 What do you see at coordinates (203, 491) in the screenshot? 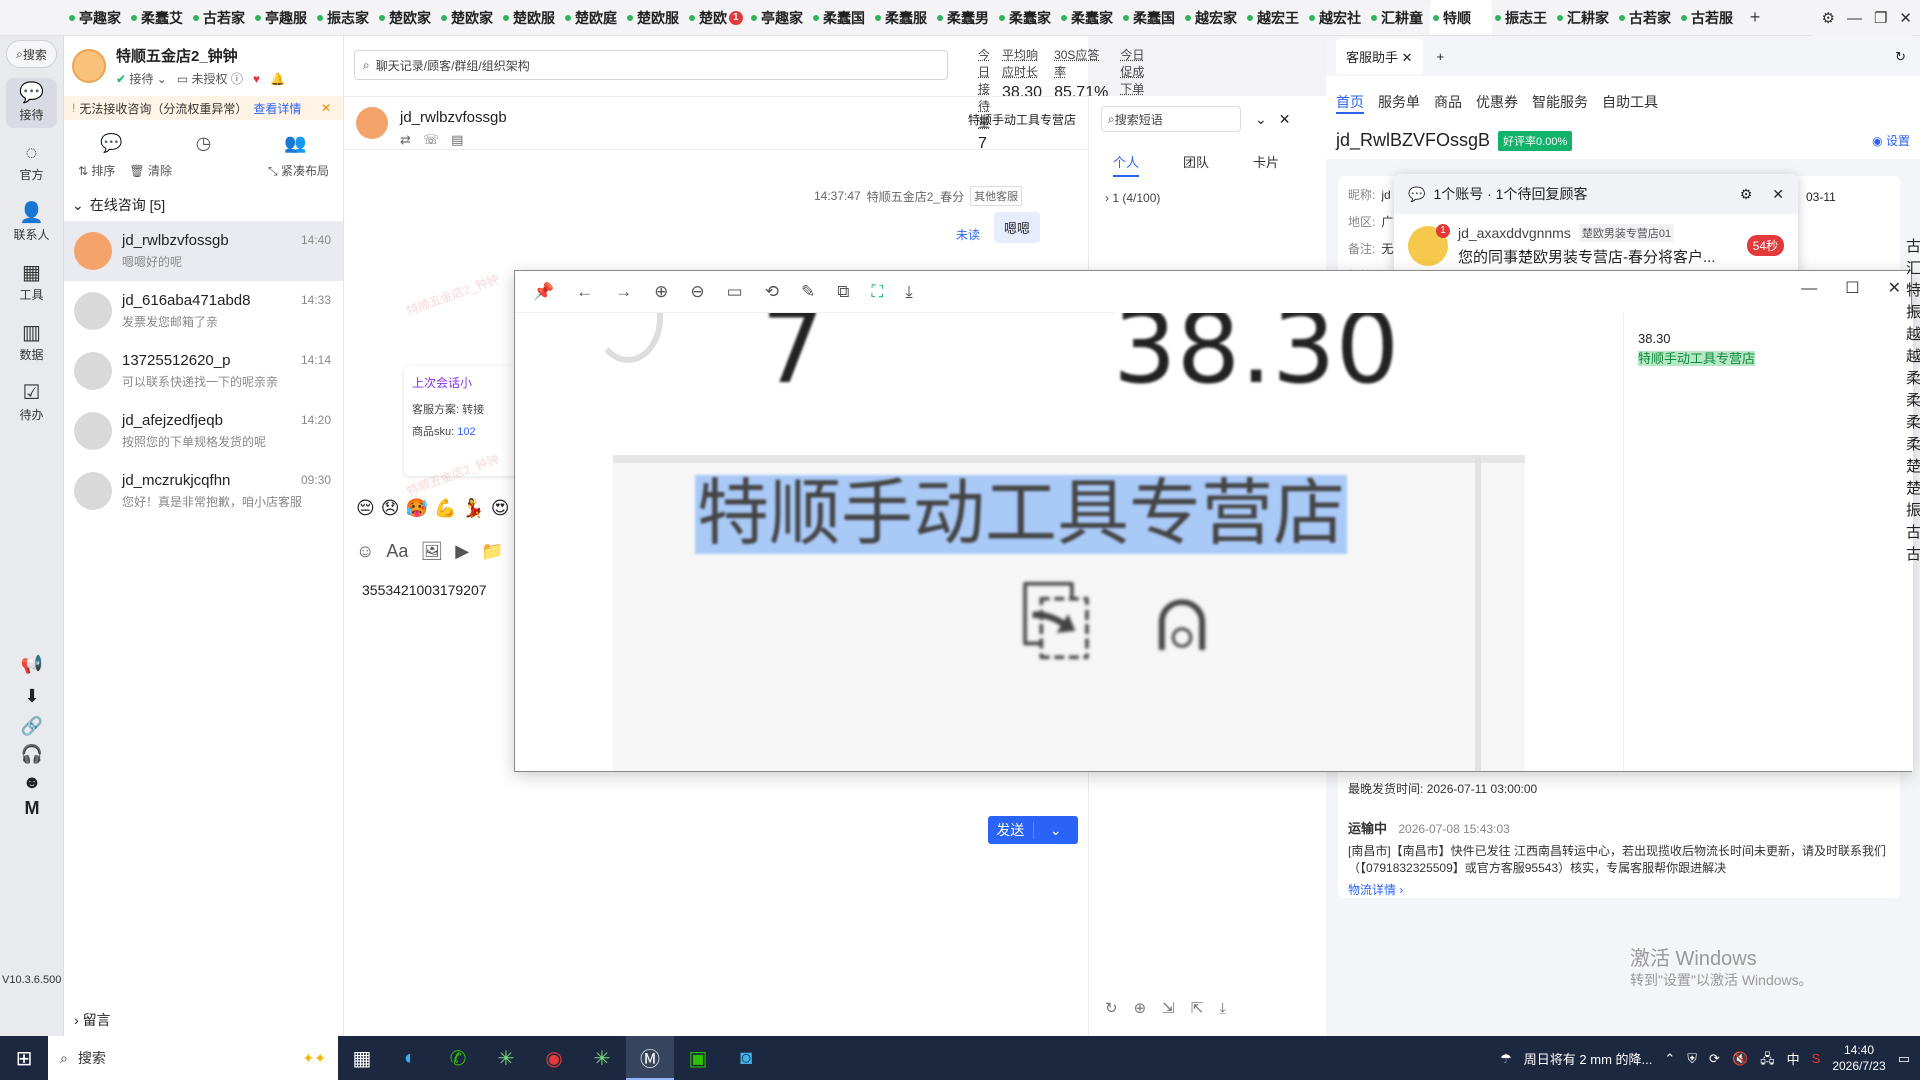
I see `conversation-item: jd_mczrukjcqfhn 您好！真是非常抱歉，咱小店客服... 09:30` at bounding box center [203, 491].